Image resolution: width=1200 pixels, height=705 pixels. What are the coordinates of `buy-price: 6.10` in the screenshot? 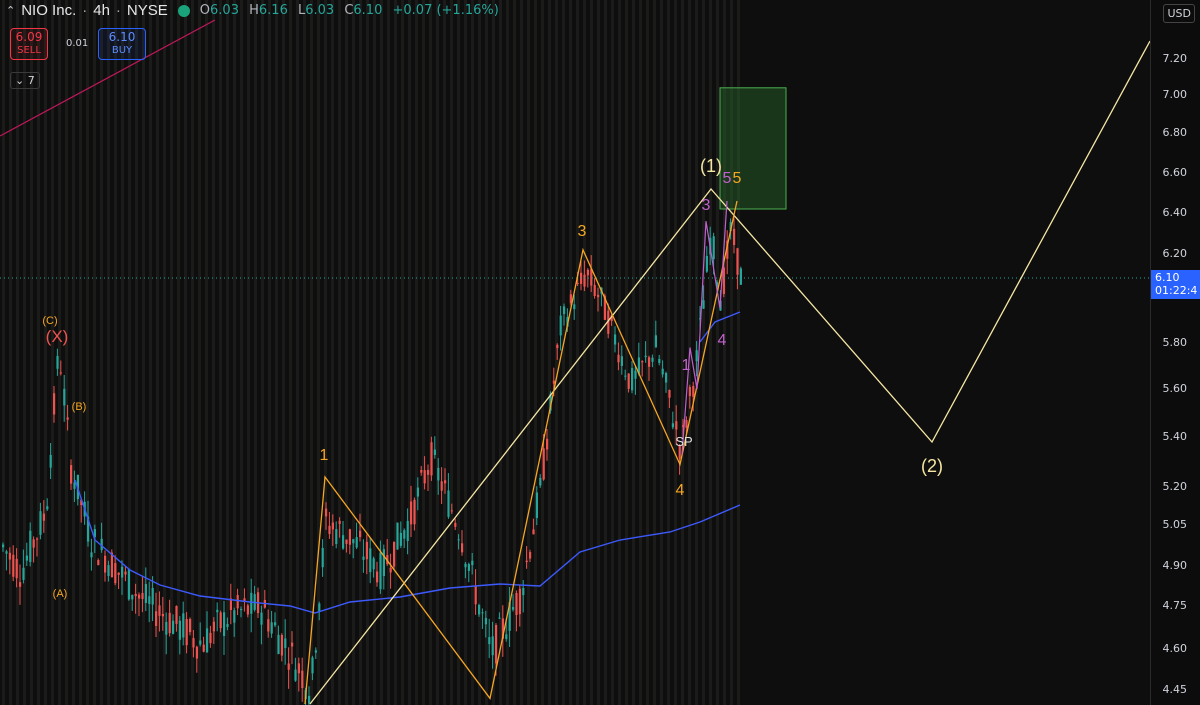 It's located at (122, 37).